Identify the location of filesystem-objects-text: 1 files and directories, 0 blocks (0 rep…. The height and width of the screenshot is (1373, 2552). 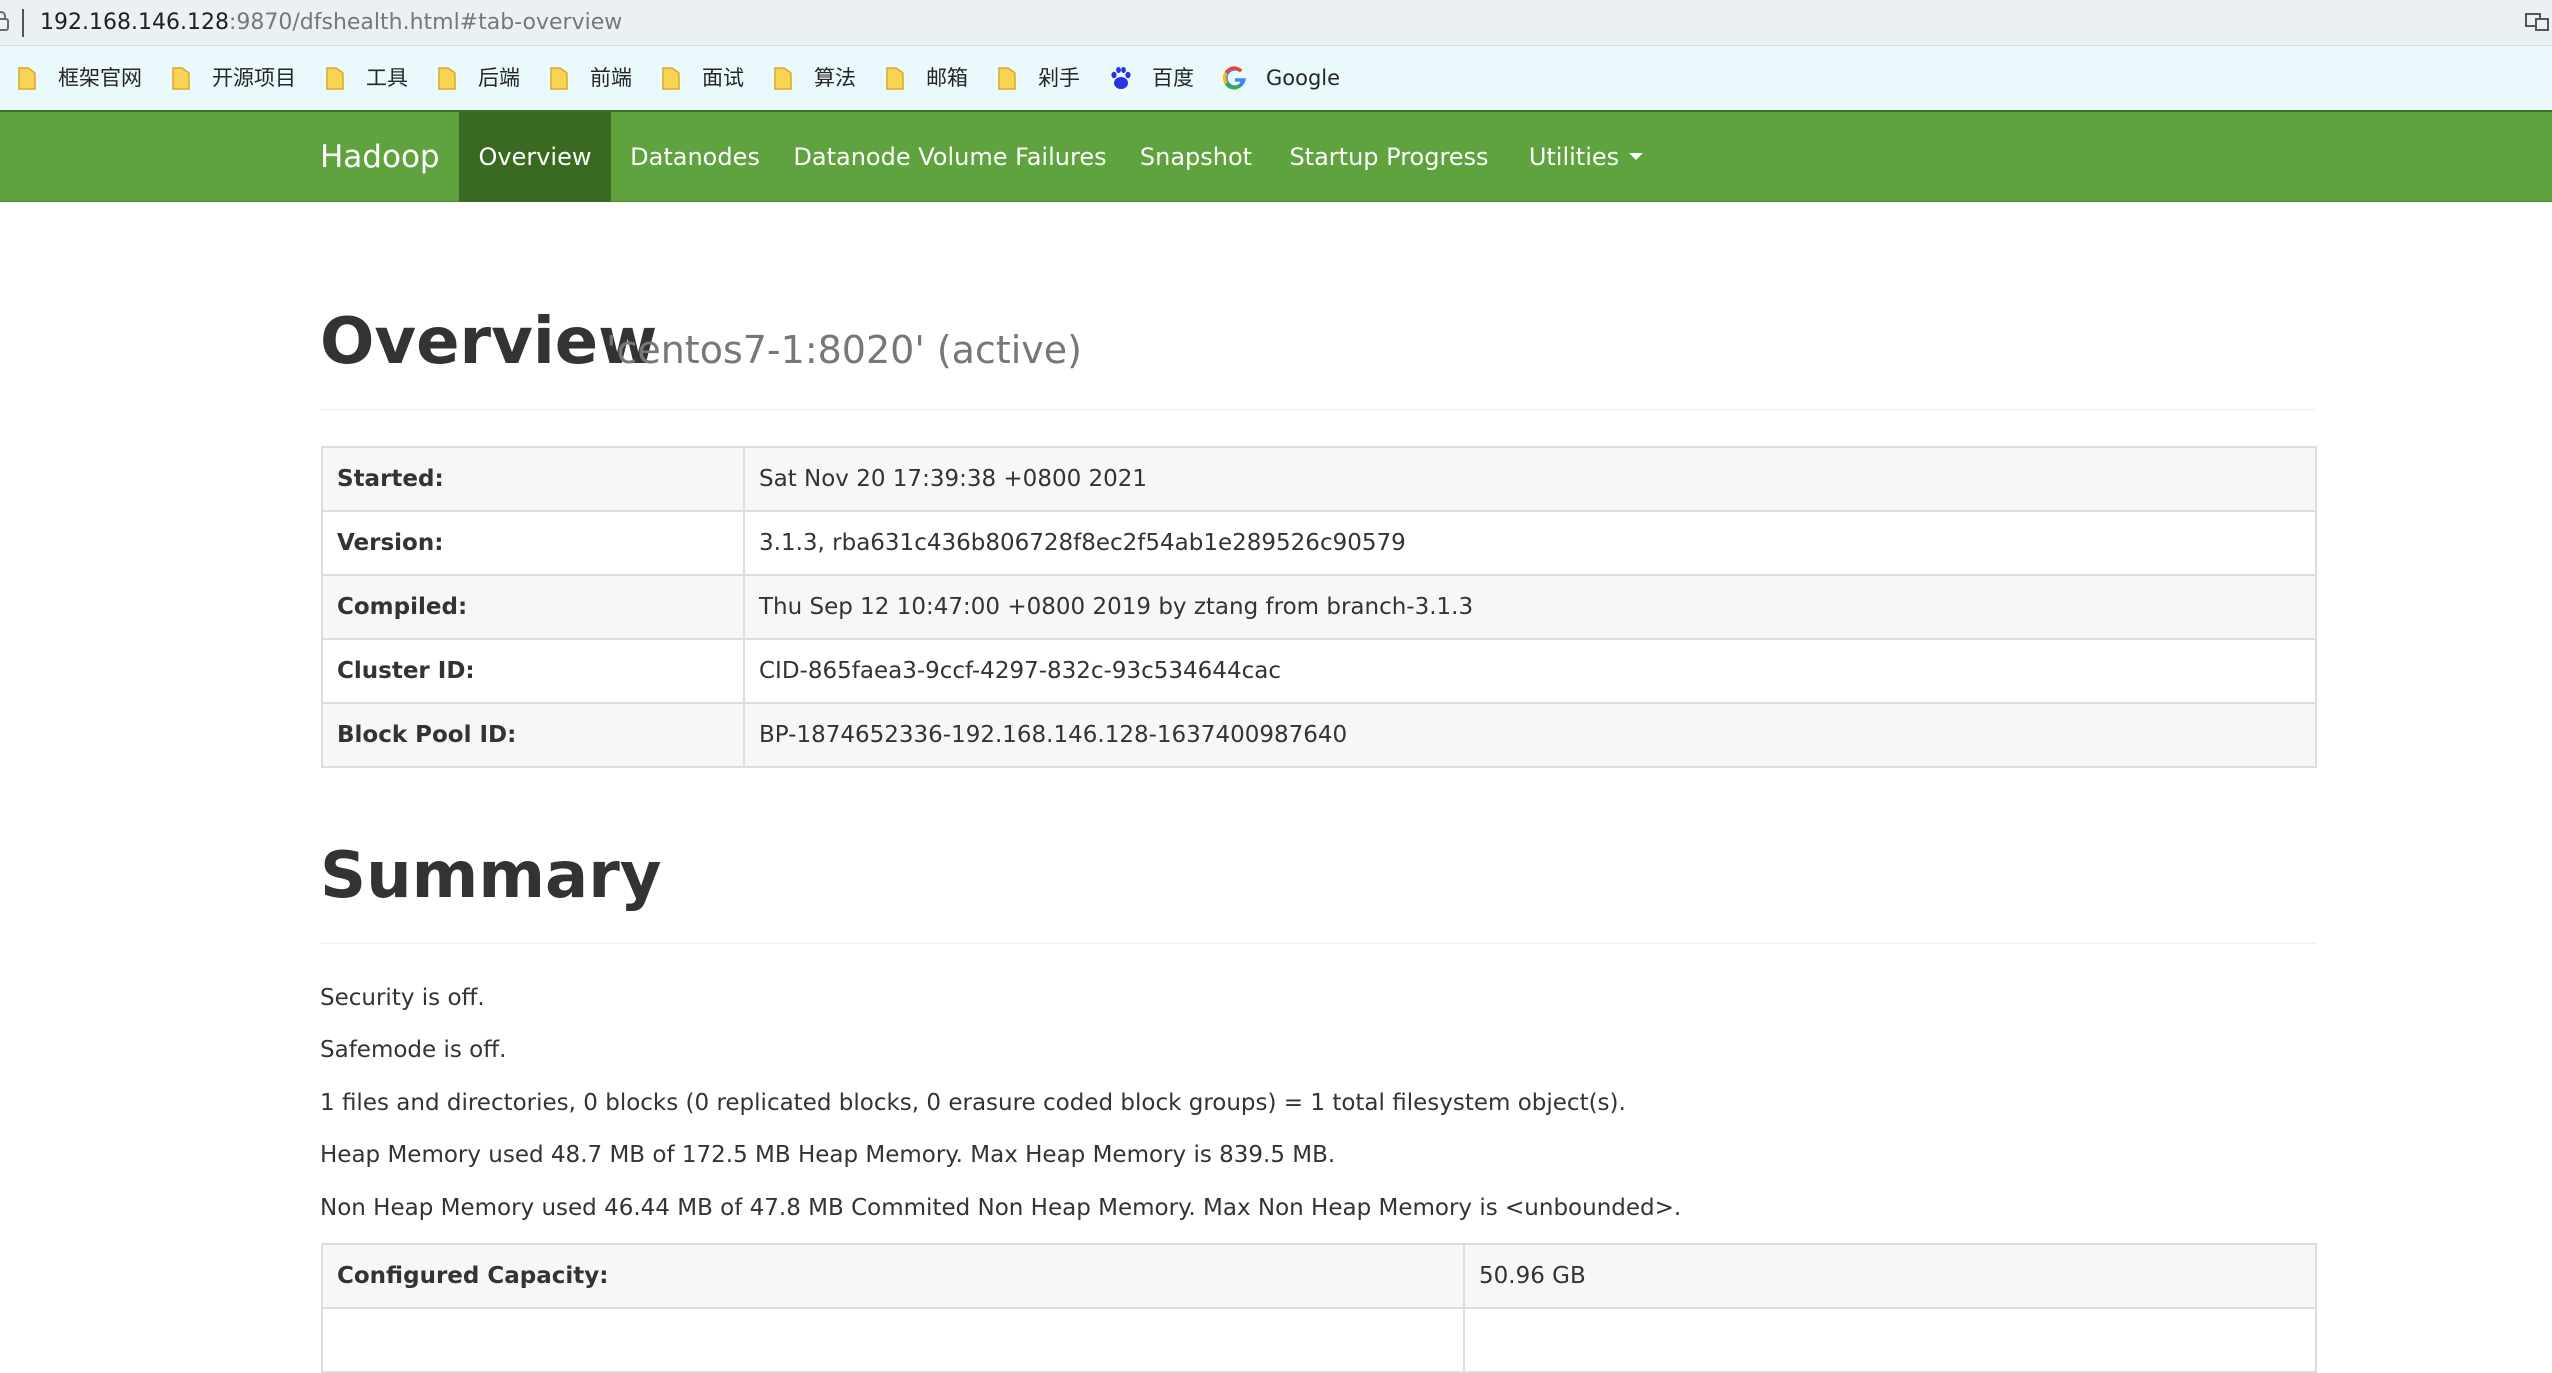
(973, 1103).